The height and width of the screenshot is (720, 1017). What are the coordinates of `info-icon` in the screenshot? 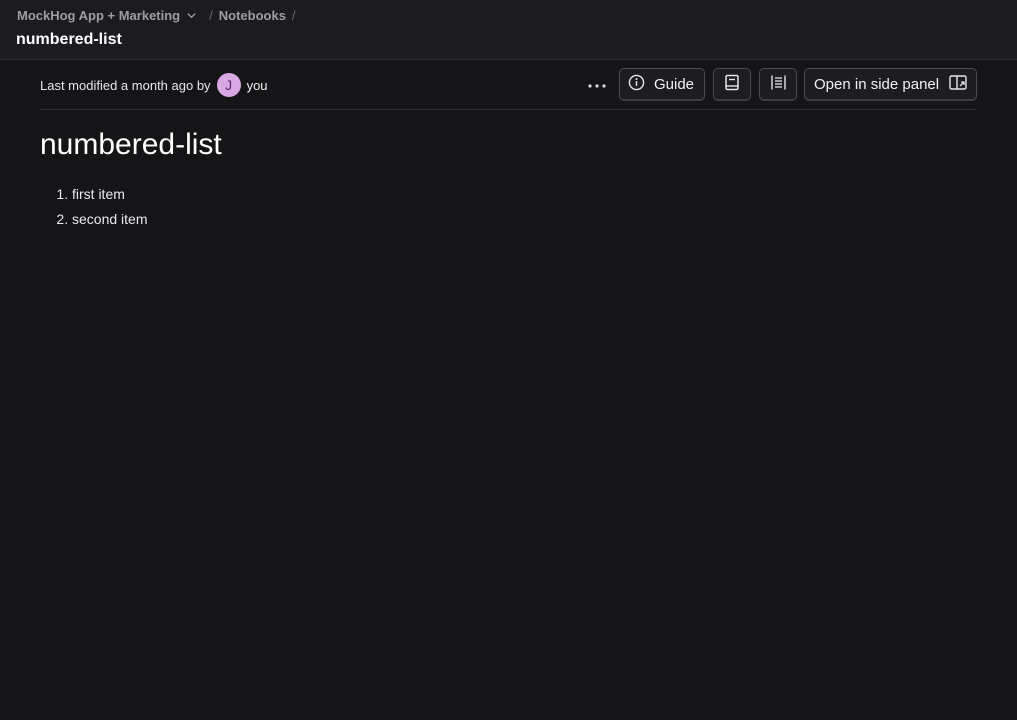 It's located at (636, 84).